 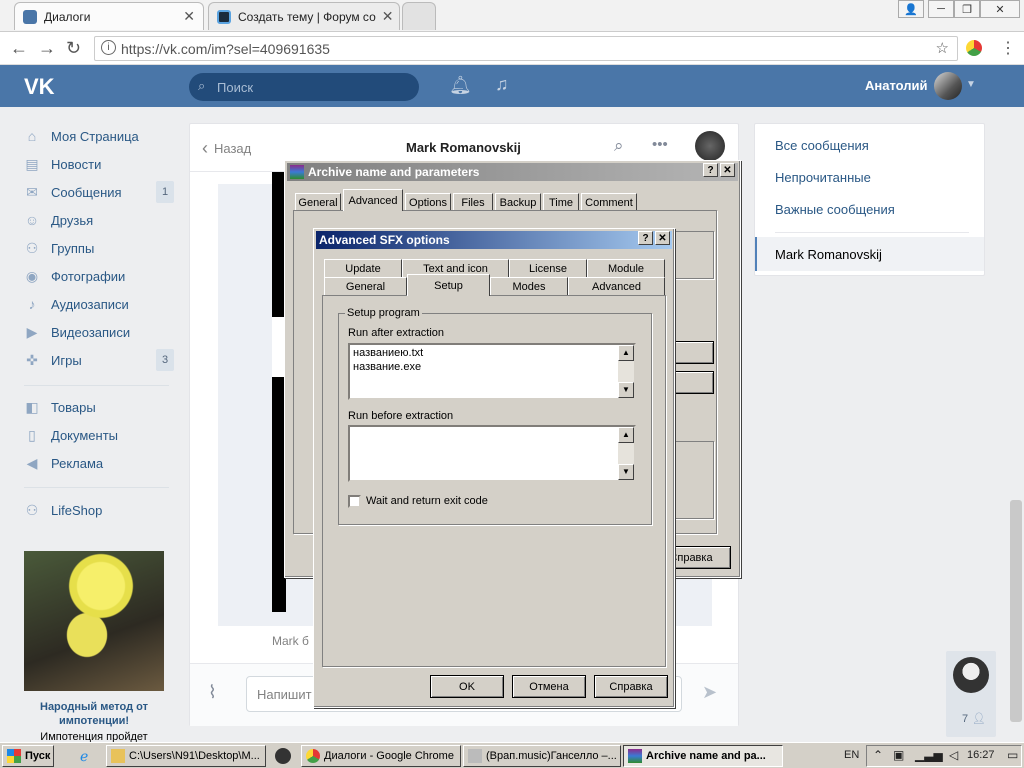 What do you see at coordinates (1012, 755) in the screenshot?
I see `notification-icon: ▭` at bounding box center [1012, 755].